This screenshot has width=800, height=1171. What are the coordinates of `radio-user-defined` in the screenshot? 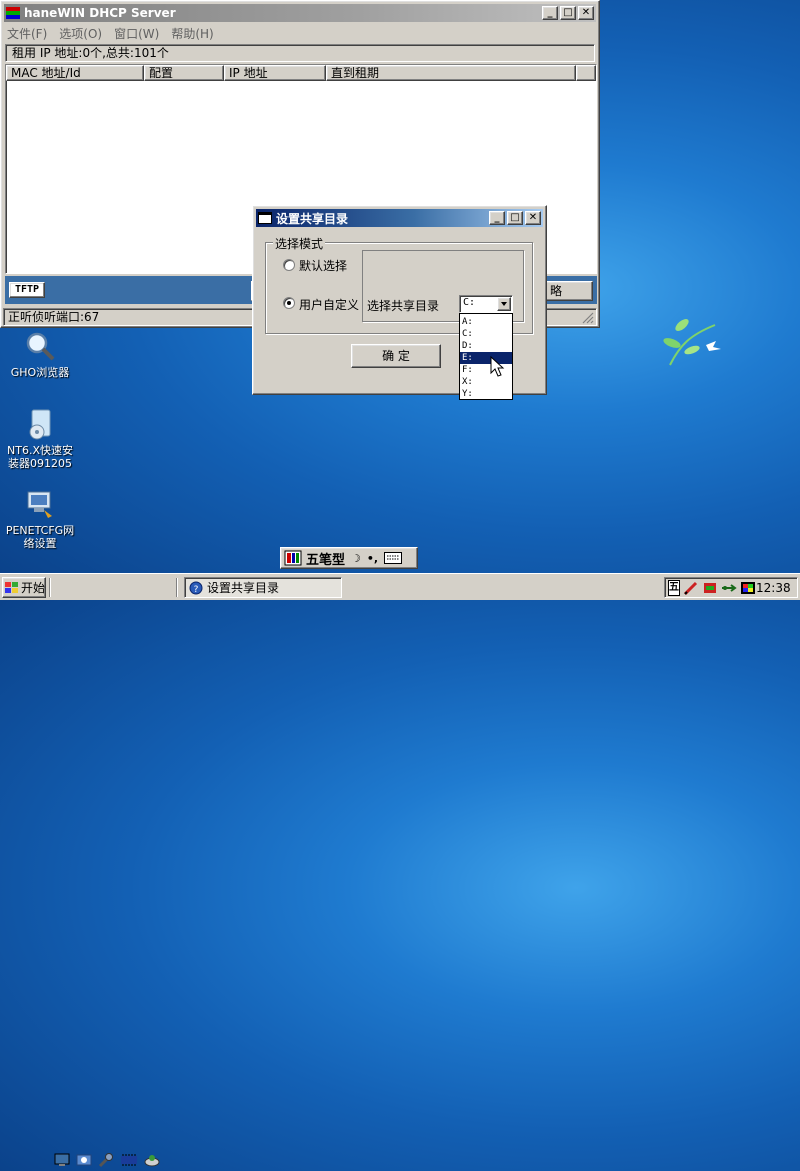 It's located at (289, 303).